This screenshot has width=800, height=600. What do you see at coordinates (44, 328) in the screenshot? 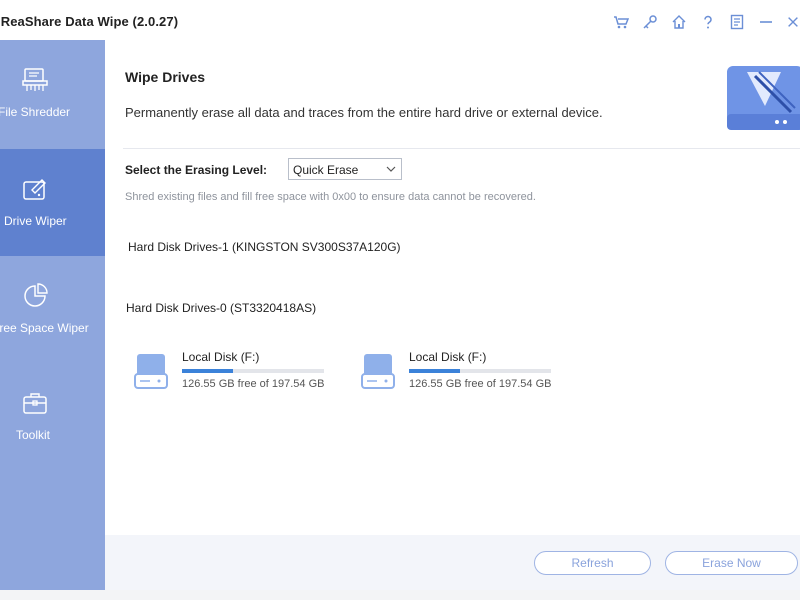
I see `sidebar-item-label: Free Space Wiper` at bounding box center [44, 328].